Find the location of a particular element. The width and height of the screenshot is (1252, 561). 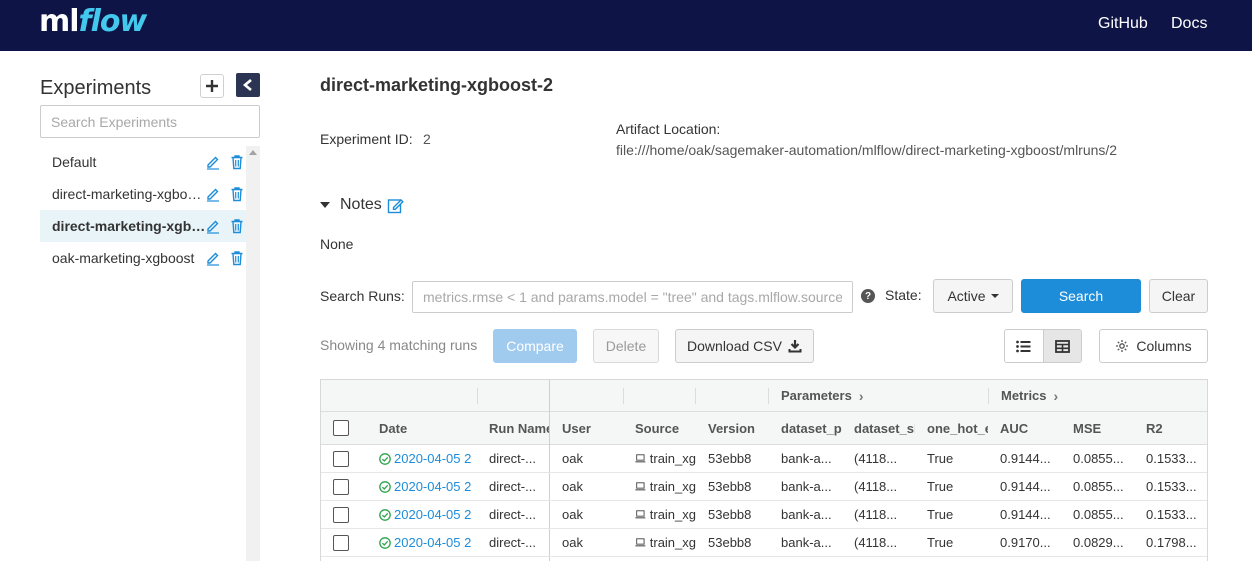

sidebar-scrollbar is located at coordinates (253, 353).